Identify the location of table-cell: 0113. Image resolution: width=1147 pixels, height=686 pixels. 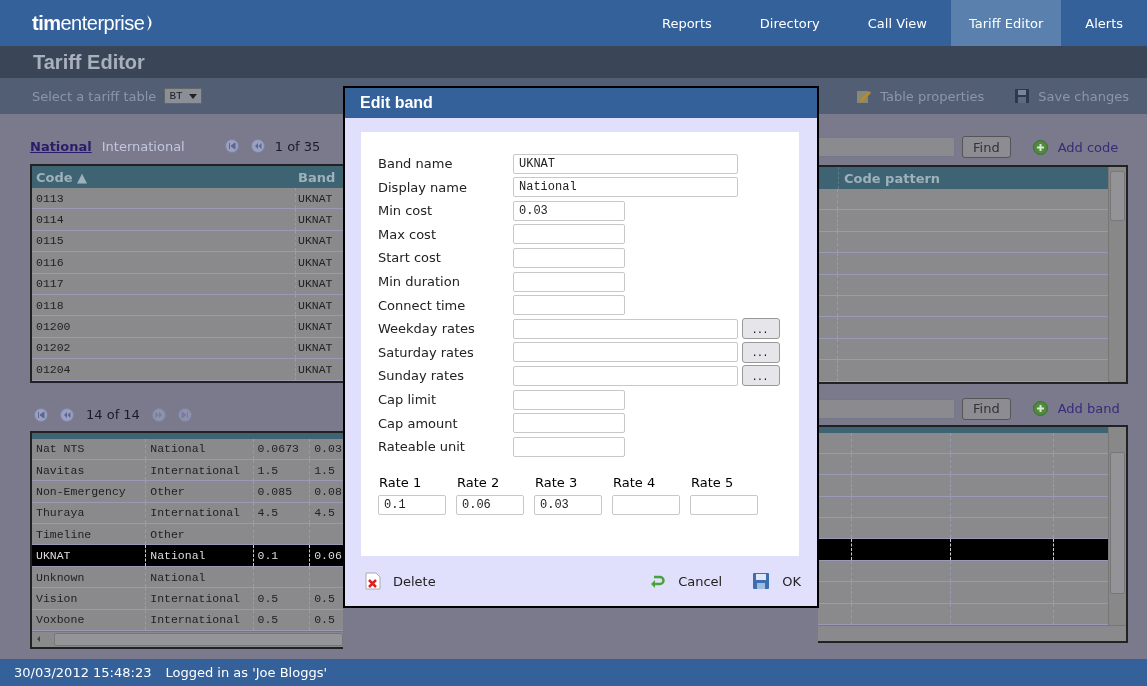
(164, 198).